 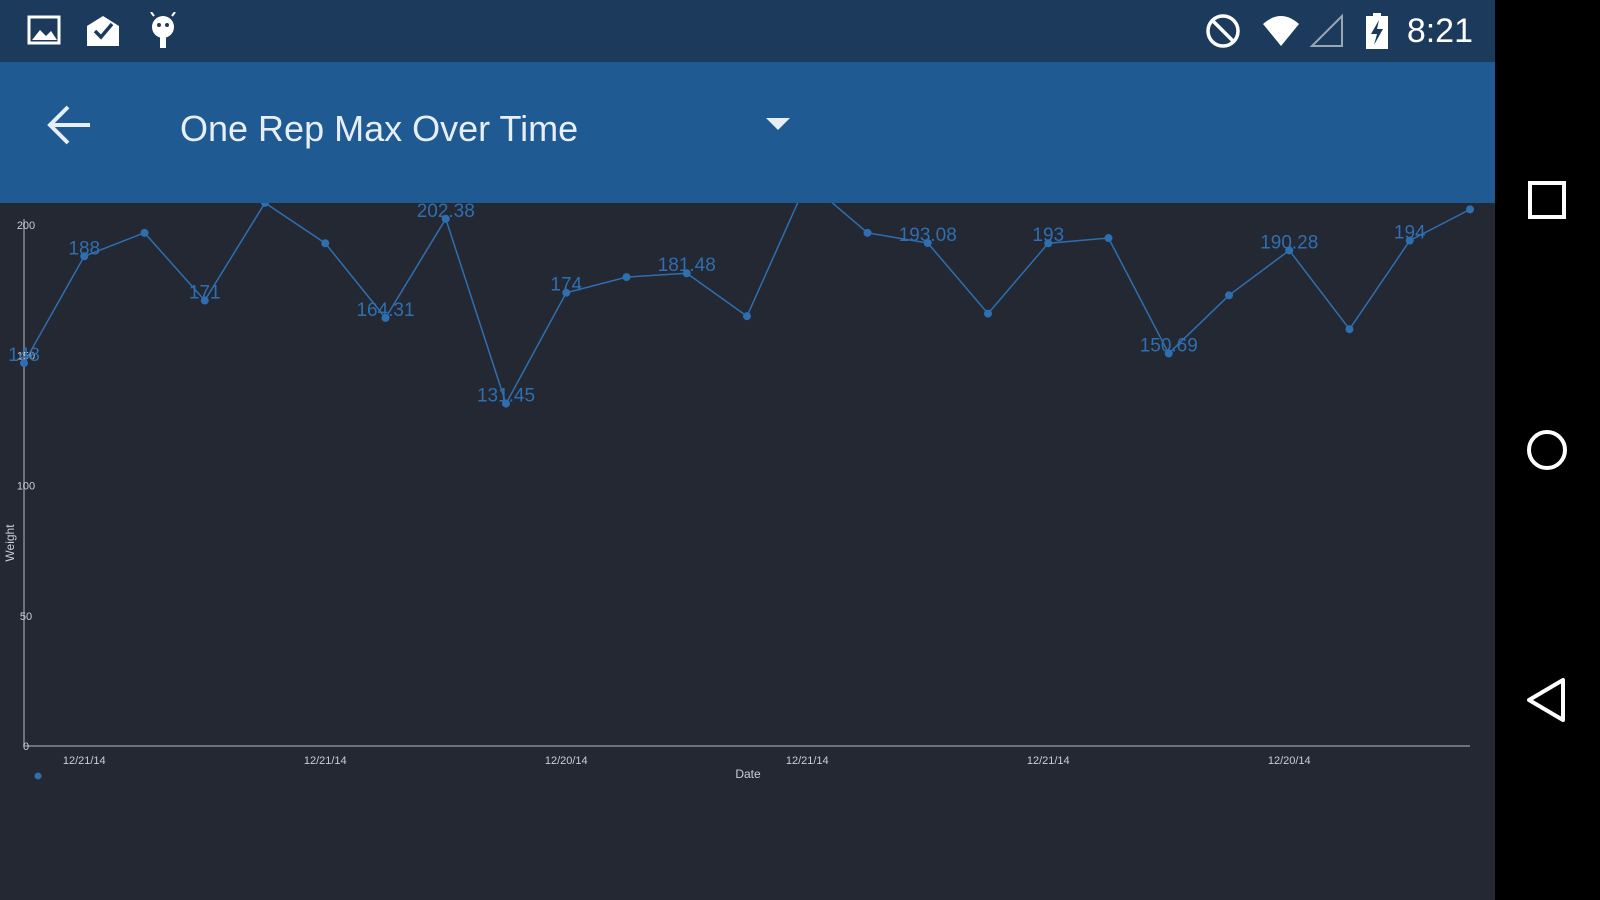 What do you see at coordinates (506, 396) in the screenshot?
I see `data-label: 131.45` at bounding box center [506, 396].